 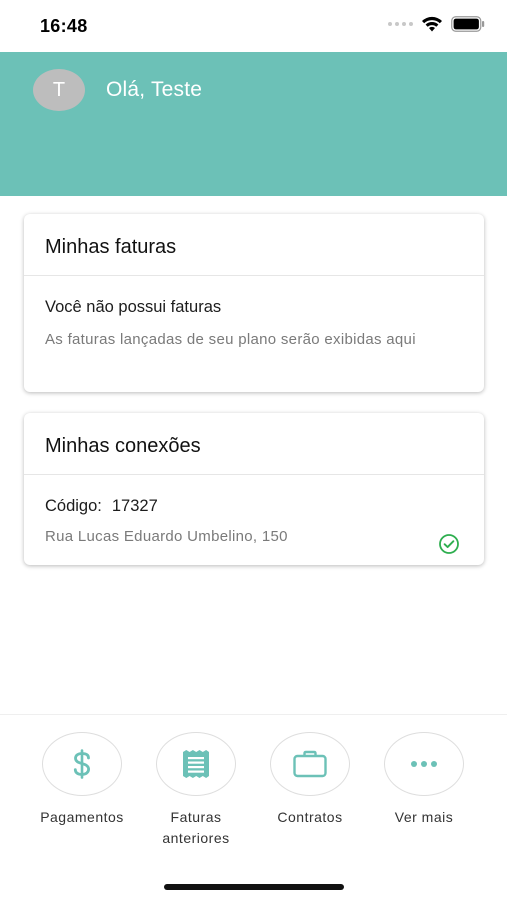 I want to click on connection-code-label: Código:, so click(x=73, y=506).